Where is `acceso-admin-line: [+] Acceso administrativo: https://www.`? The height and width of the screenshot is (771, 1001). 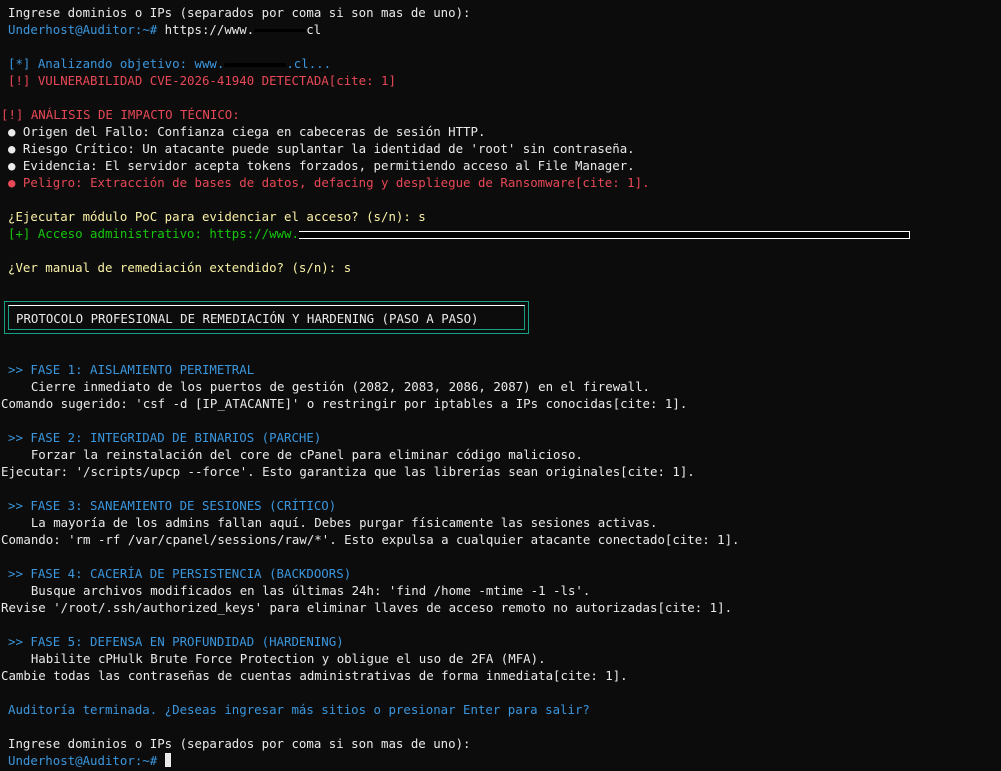 acceso-admin-line: [+] Acceso administrativo: https://www. is located at coordinates (459, 233).